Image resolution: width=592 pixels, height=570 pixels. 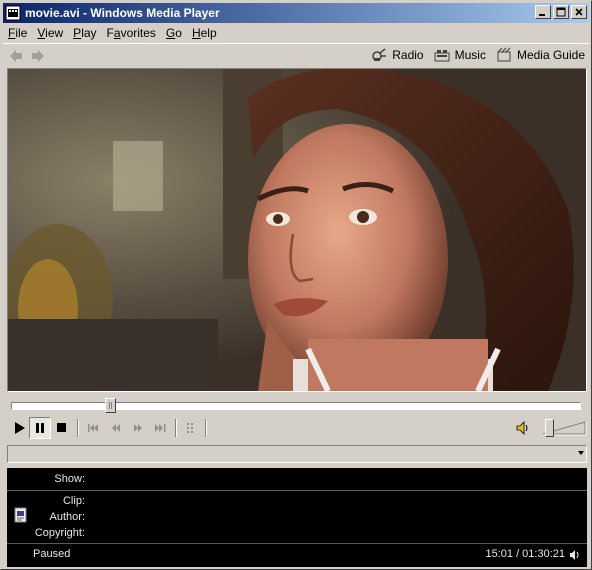 I want to click on media-player-app-icon, so click(x=13, y=13).